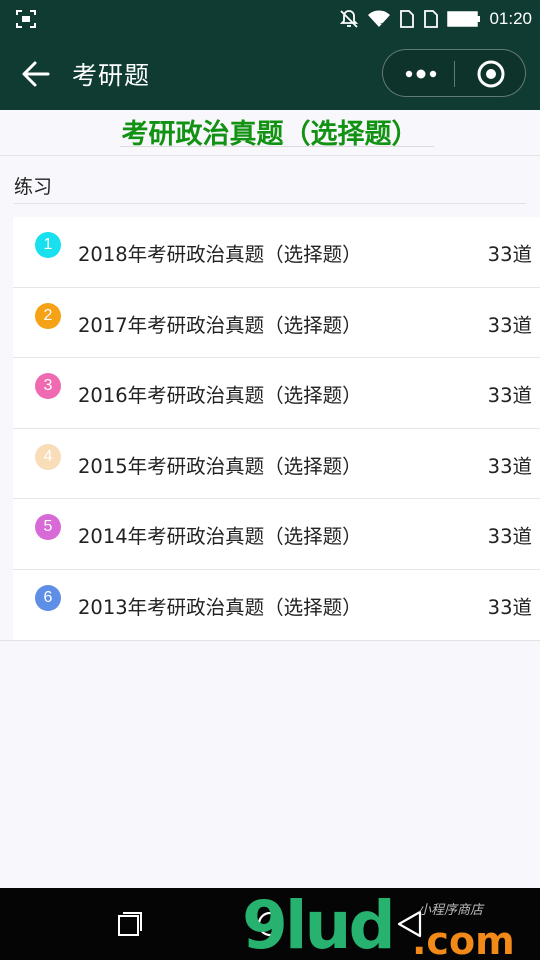  Describe the element at coordinates (48, 597) in the screenshot. I see `index-badge: 6` at that location.